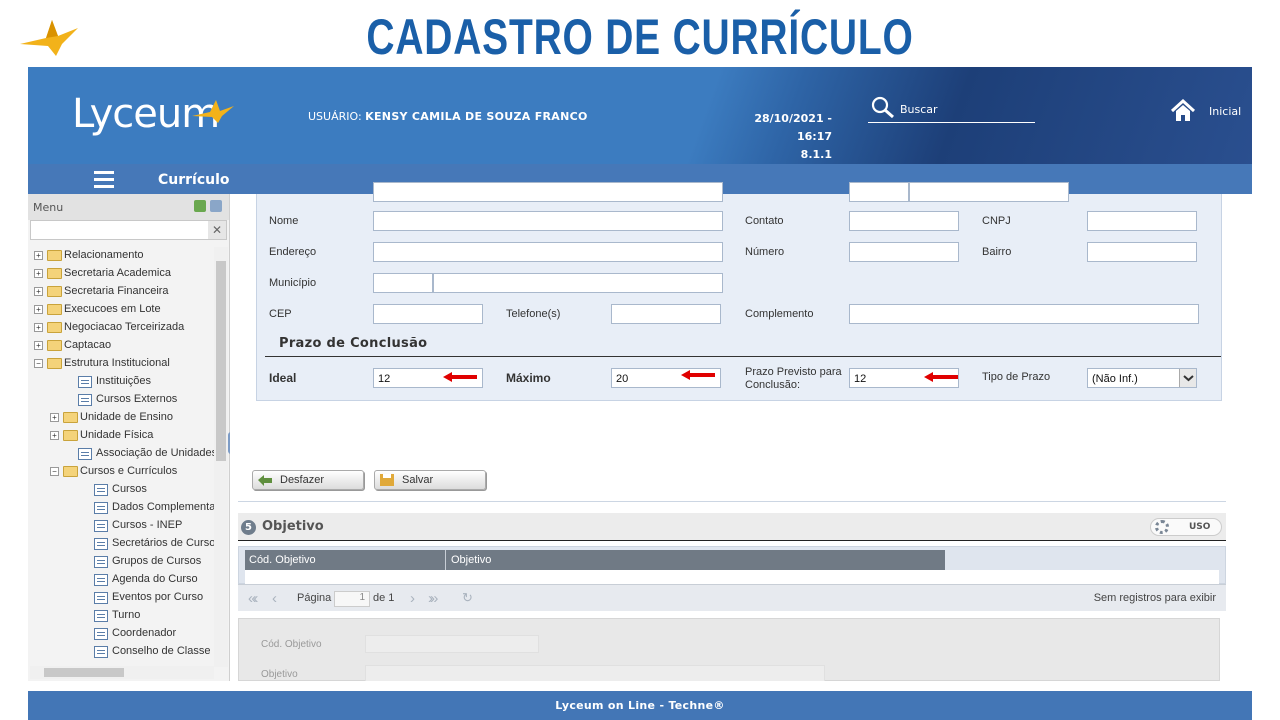  What do you see at coordinates (467, 598) in the screenshot?
I see `refresh-icon: ↻` at bounding box center [467, 598].